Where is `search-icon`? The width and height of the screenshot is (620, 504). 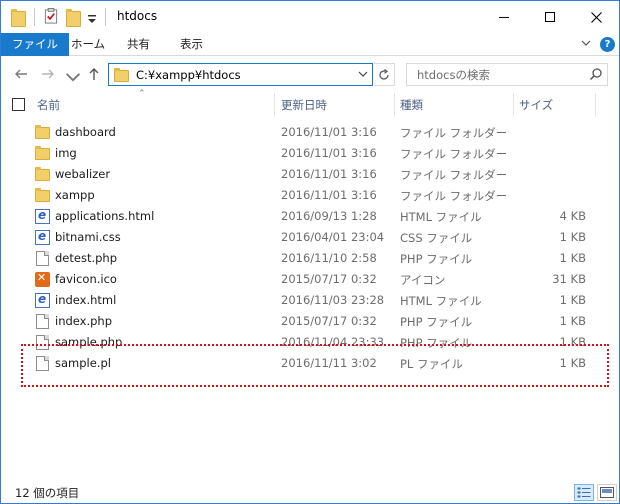 search-icon is located at coordinates (596, 74).